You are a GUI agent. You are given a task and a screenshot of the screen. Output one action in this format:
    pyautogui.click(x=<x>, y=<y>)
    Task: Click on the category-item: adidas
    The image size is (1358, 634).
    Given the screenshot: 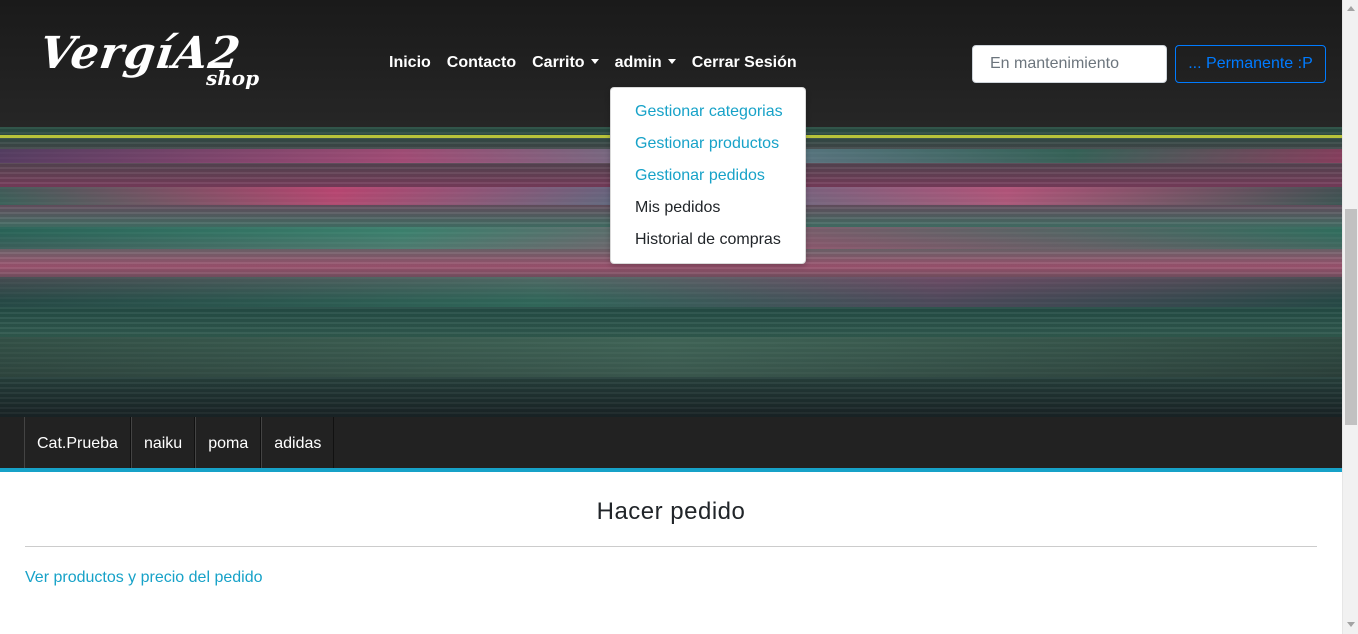 What is the action you would take?
    pyautogui.click(x=298, y=442)
    